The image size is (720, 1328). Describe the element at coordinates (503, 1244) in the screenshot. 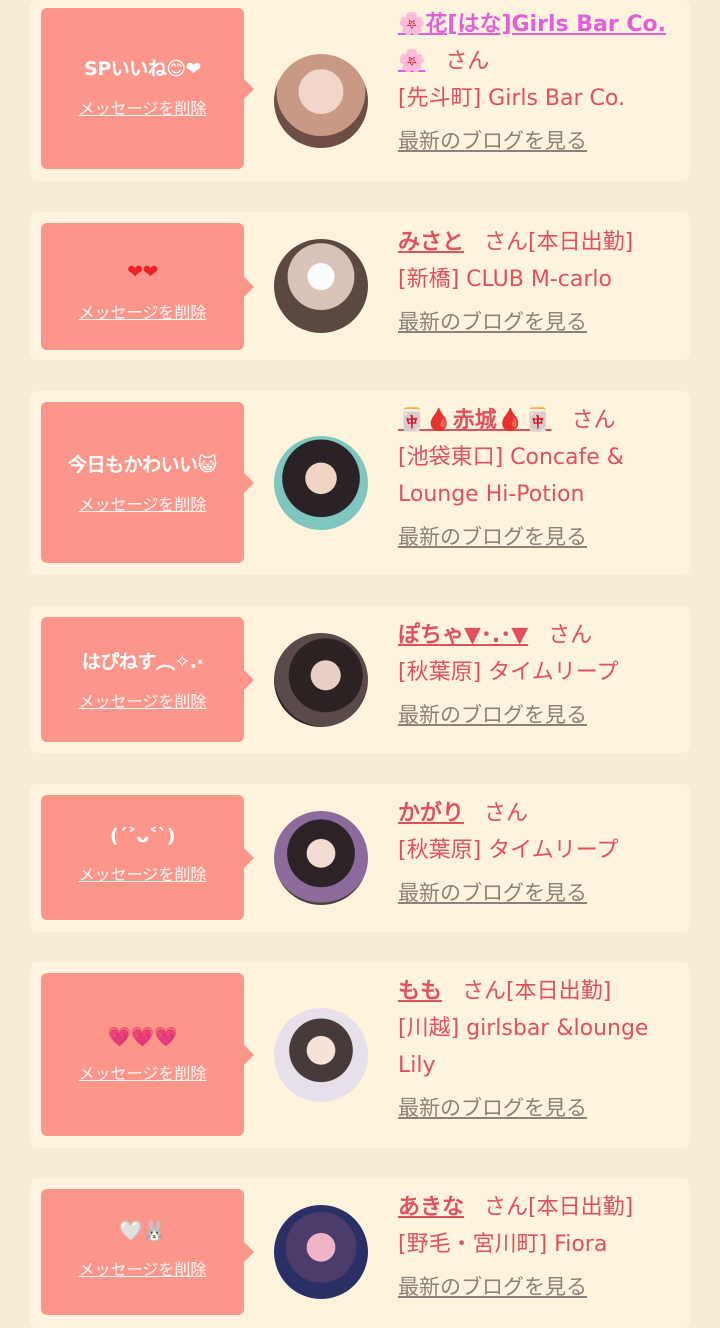

I see `shop-name: [野毛・宮川町] Fiora` at that location.